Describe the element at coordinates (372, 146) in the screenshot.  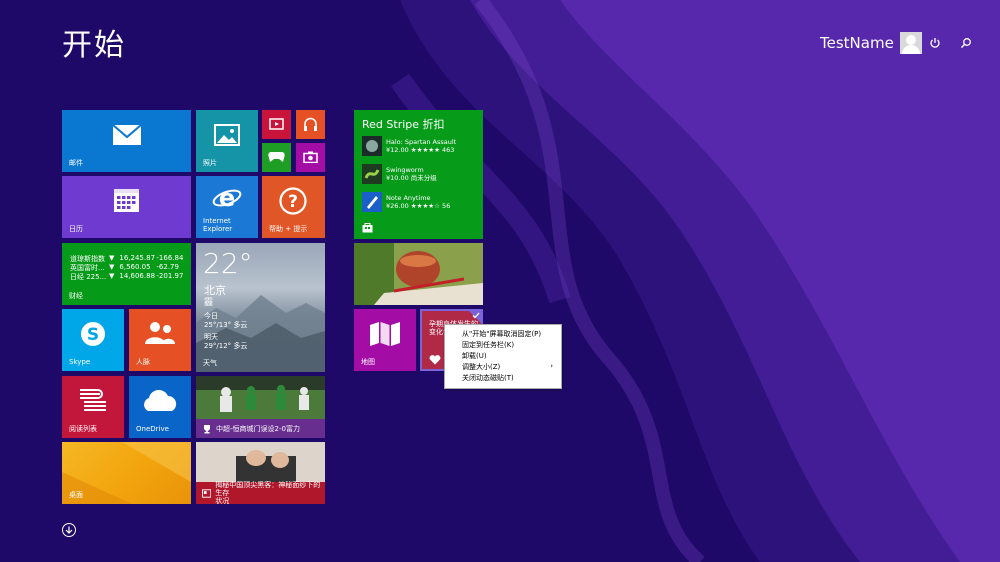
I see `halo-thumbnail` at that location.